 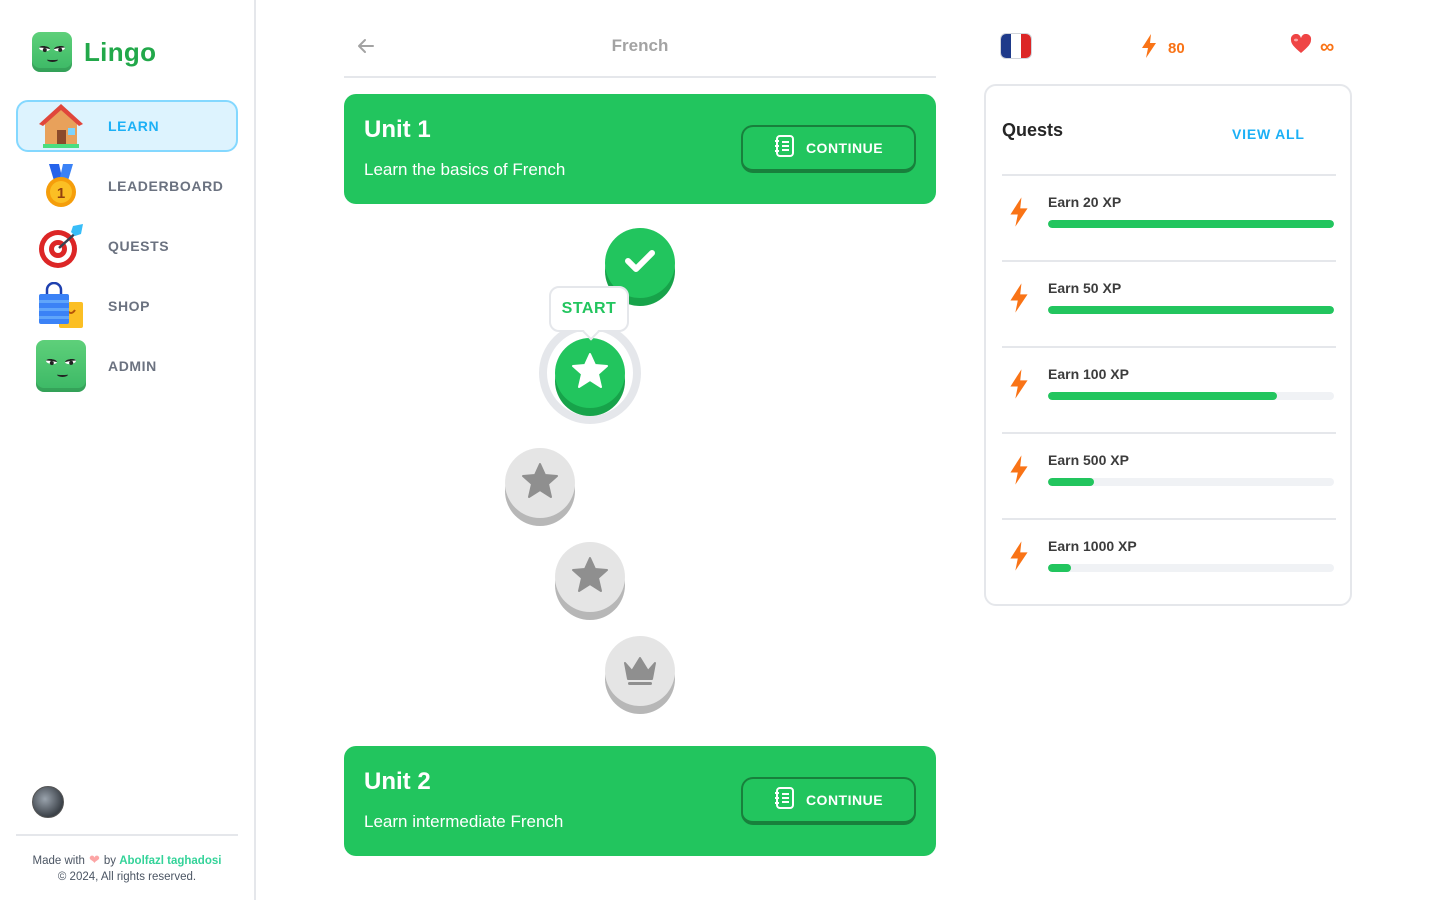 I want to click on sidebar-item-admin: ADMIN, so click(x=127, y=366).